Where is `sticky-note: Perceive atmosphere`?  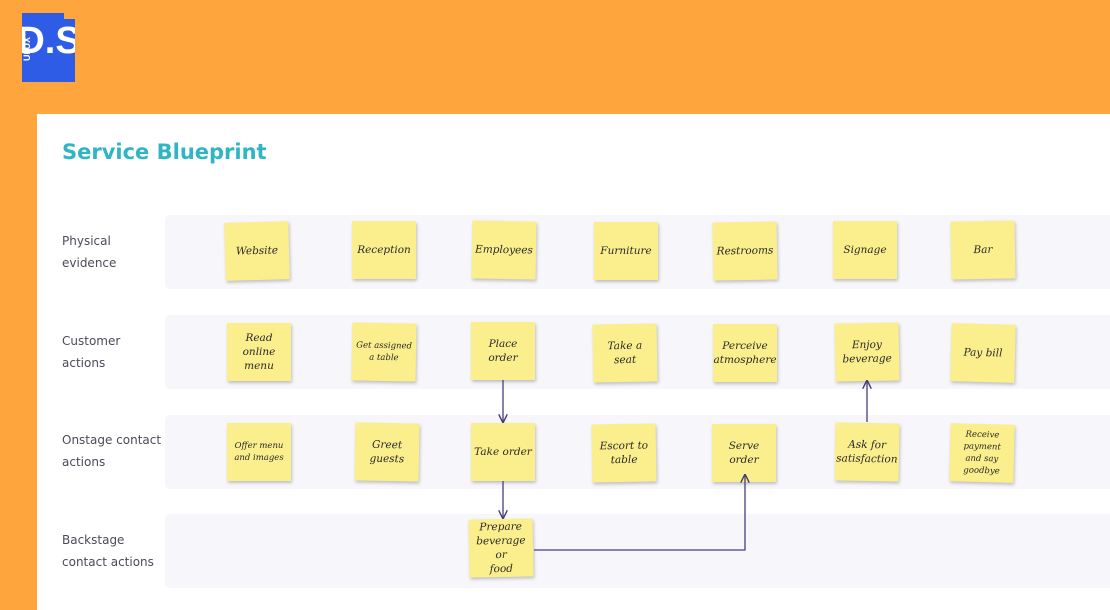 sticky-note: Perceive atmosphere is located at coordinates (745, 353).